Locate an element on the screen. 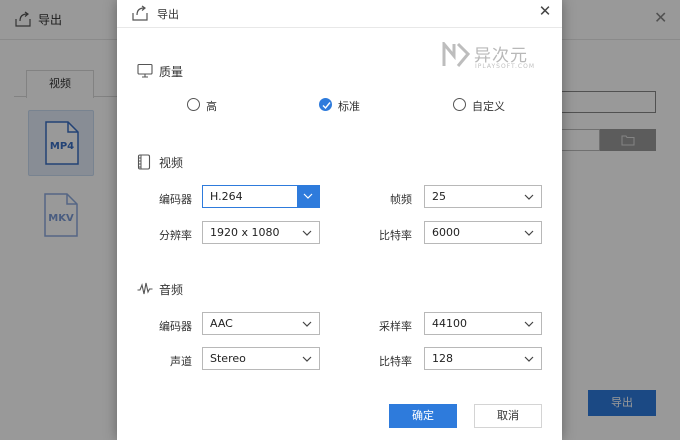 The height and width of the screenshot is (440, 680). audio-bitrate-select: 128 is located at coordinates (483, 358).